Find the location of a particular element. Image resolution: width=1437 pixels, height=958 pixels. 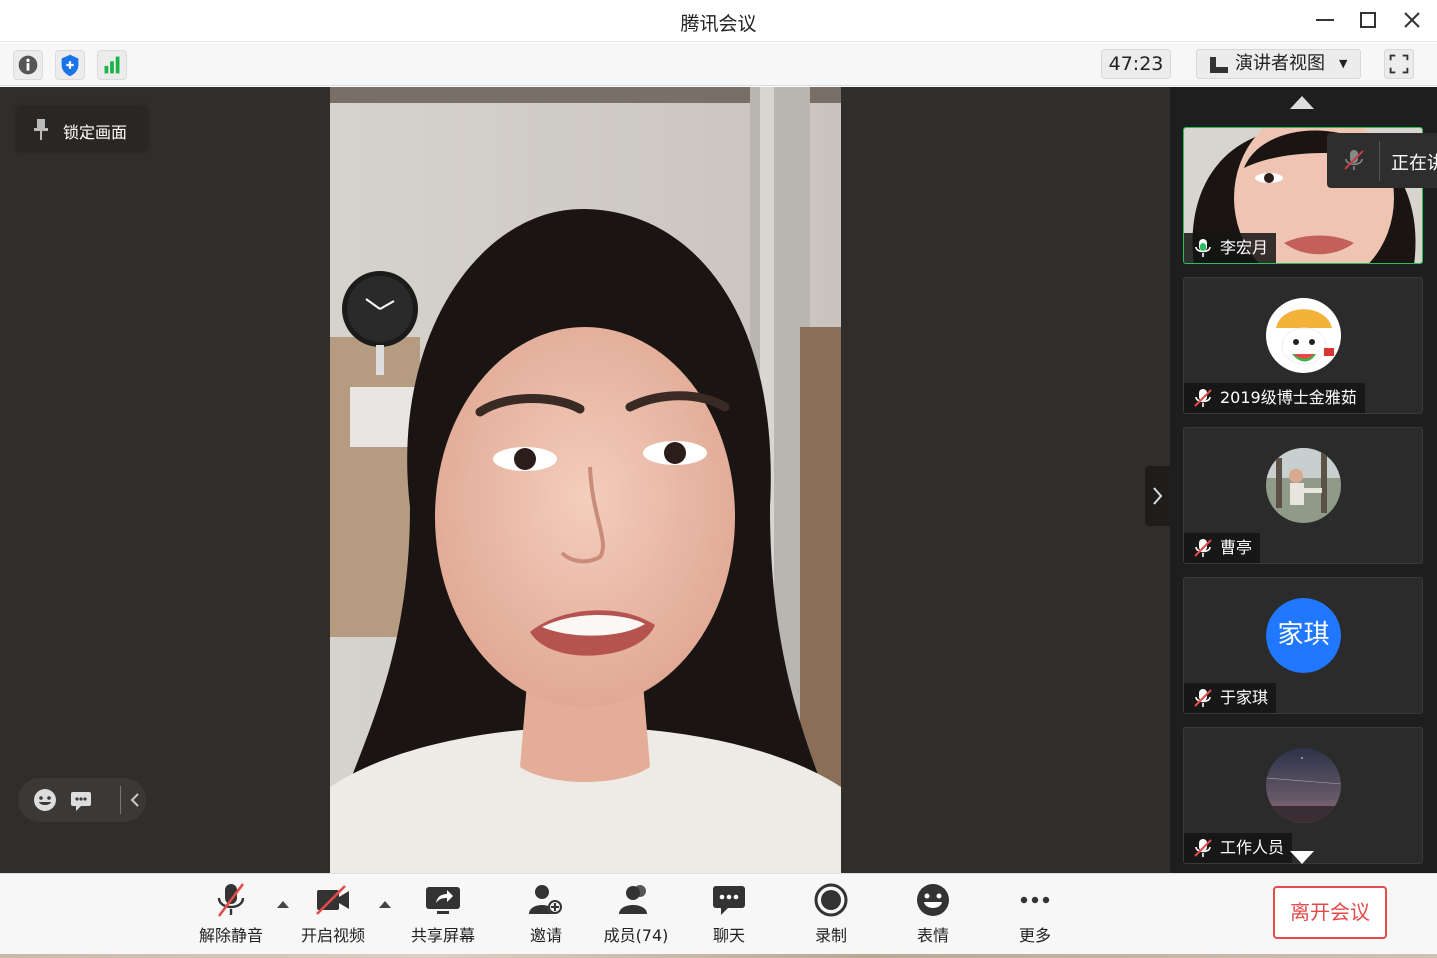

view-mode-label: 演讲者视图 is located at coordinates (1280, 63).